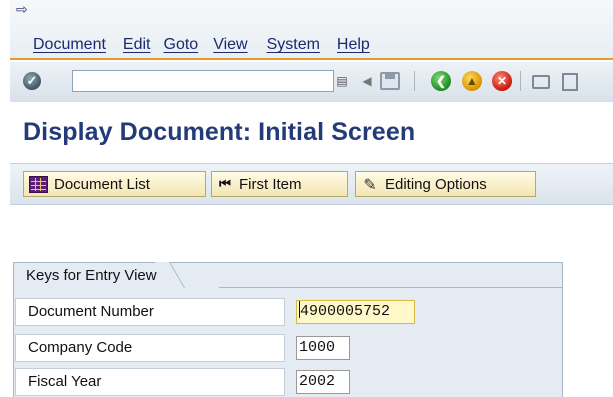 Image resolution: width=613 pixels, height=397 pixels. Describe the element at coordinates (441, 81) in the screenshot. I see `back-icon: ❮` at that location.